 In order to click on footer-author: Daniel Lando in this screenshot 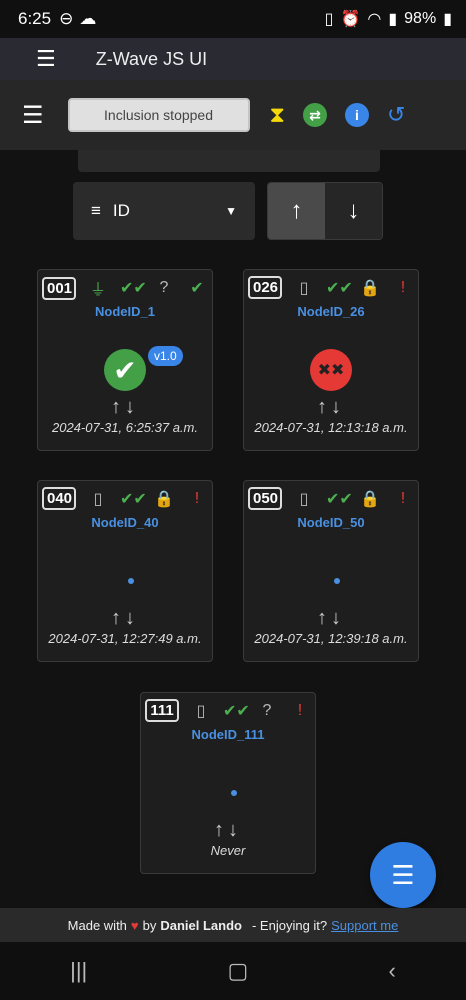, I will do `click(201, 925)`.